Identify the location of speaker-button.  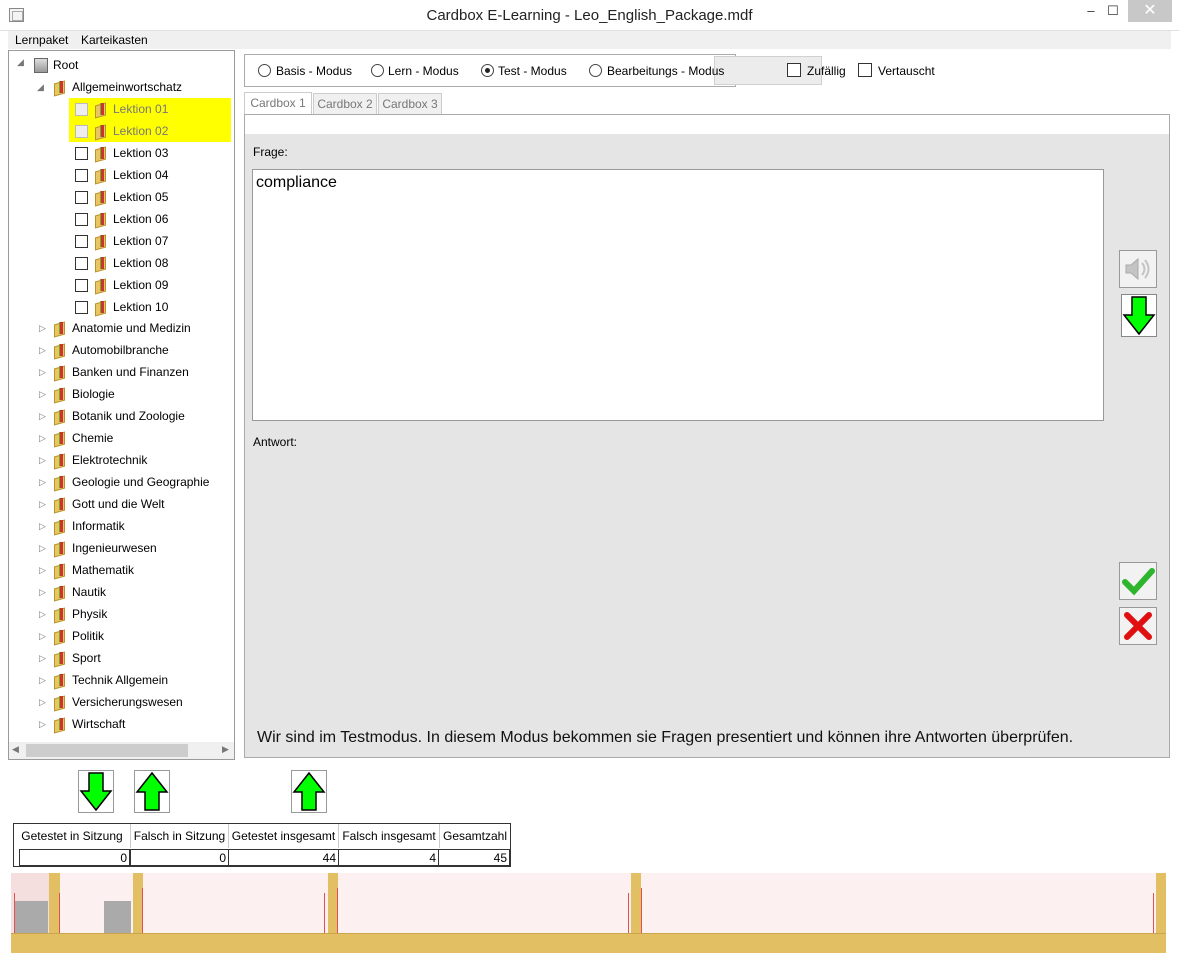
(1138, 269).